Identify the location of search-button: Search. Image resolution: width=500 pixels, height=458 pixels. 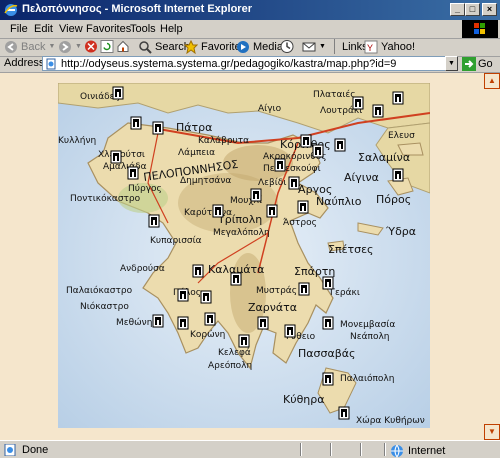
(164, 46).